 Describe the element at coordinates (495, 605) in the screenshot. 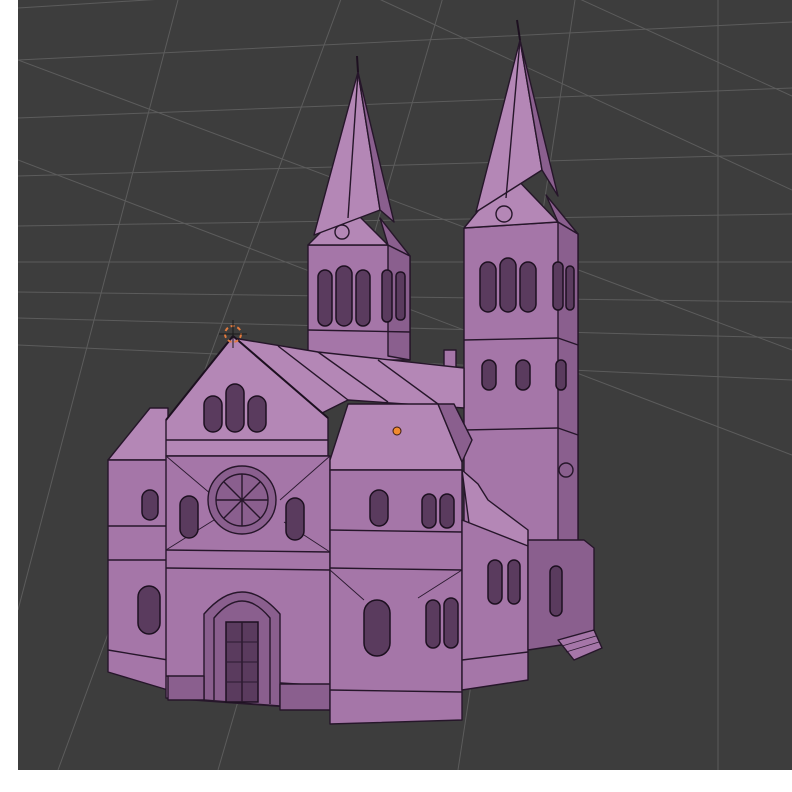

I see `side-aisle-wall` at that location.